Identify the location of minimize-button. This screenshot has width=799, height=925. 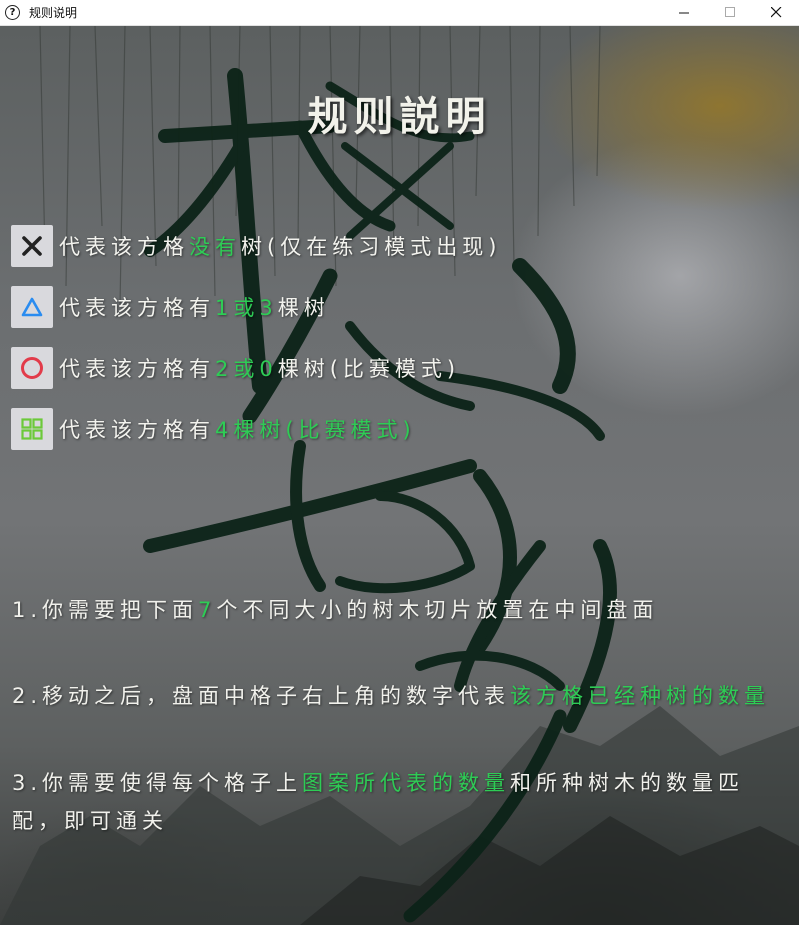
(684, 12).